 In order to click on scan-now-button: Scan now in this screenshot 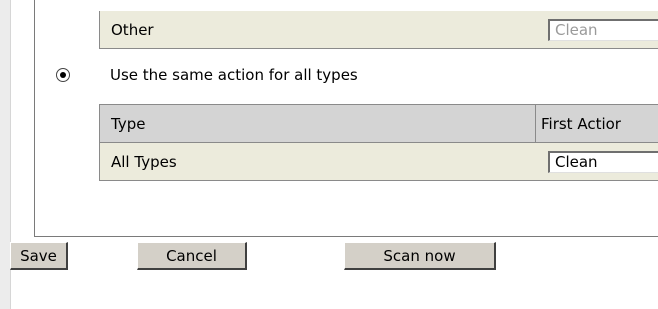, I will do `click(420, 256)`.